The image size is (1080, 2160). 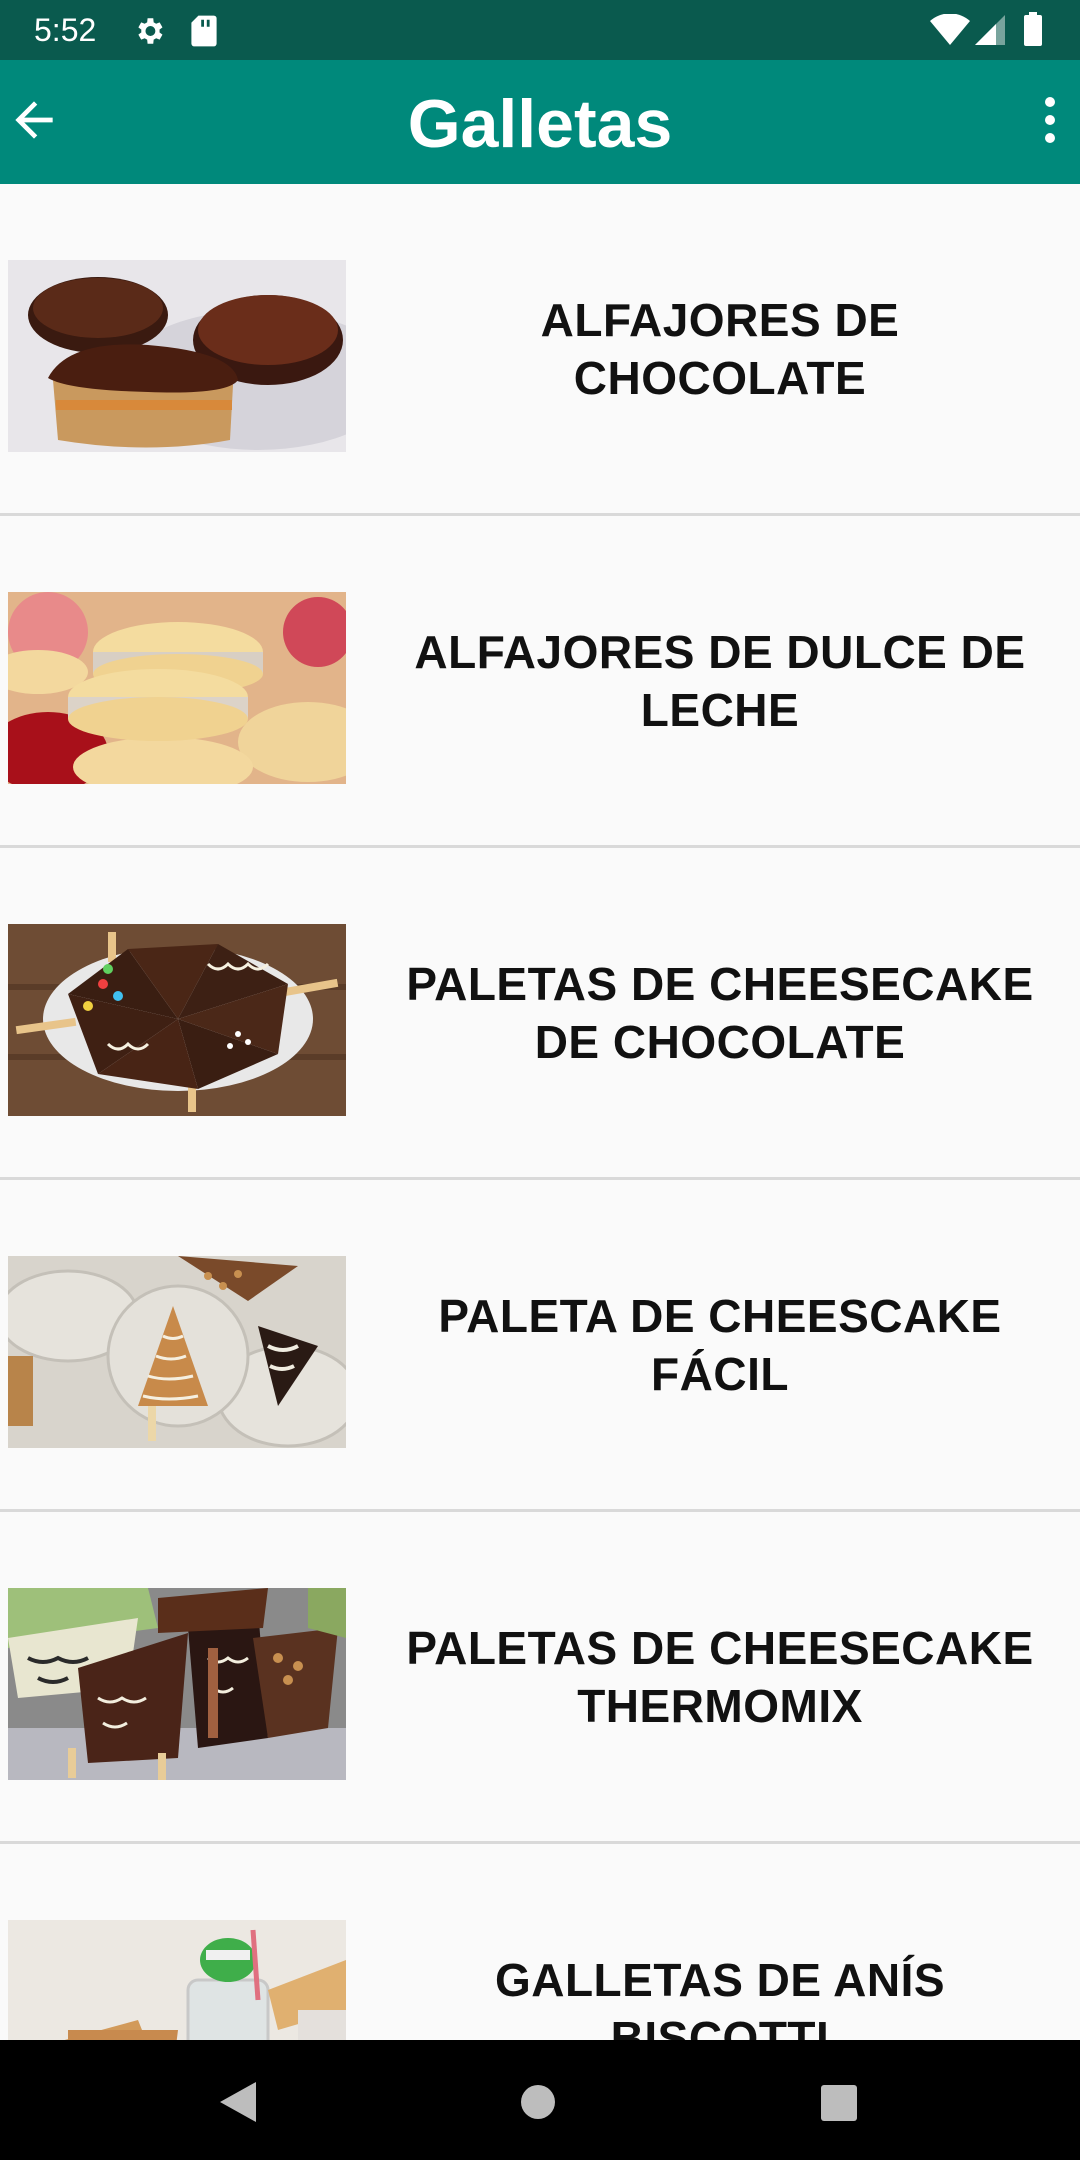 What do you see at coordinates (720, 348) in the screenshot?
I see `recipe-title: ALFAJORES DE CHOCOLATE` at bounding box center [720, 348].